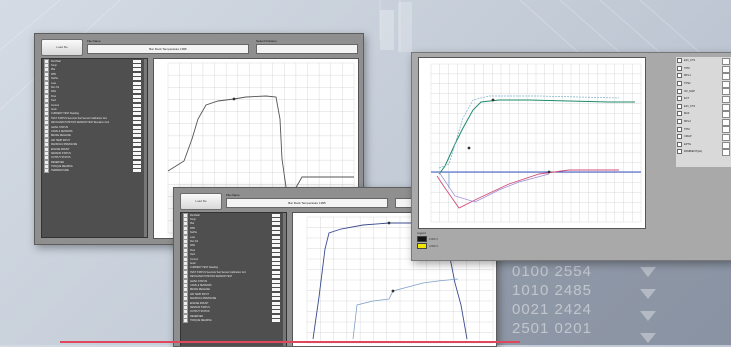 The height and width of the screenshot is (347, 731). What do you see at coordinates (703, 145) in the screenshot?
I see `series-row: EPTG` at bounding box center [703, 145].